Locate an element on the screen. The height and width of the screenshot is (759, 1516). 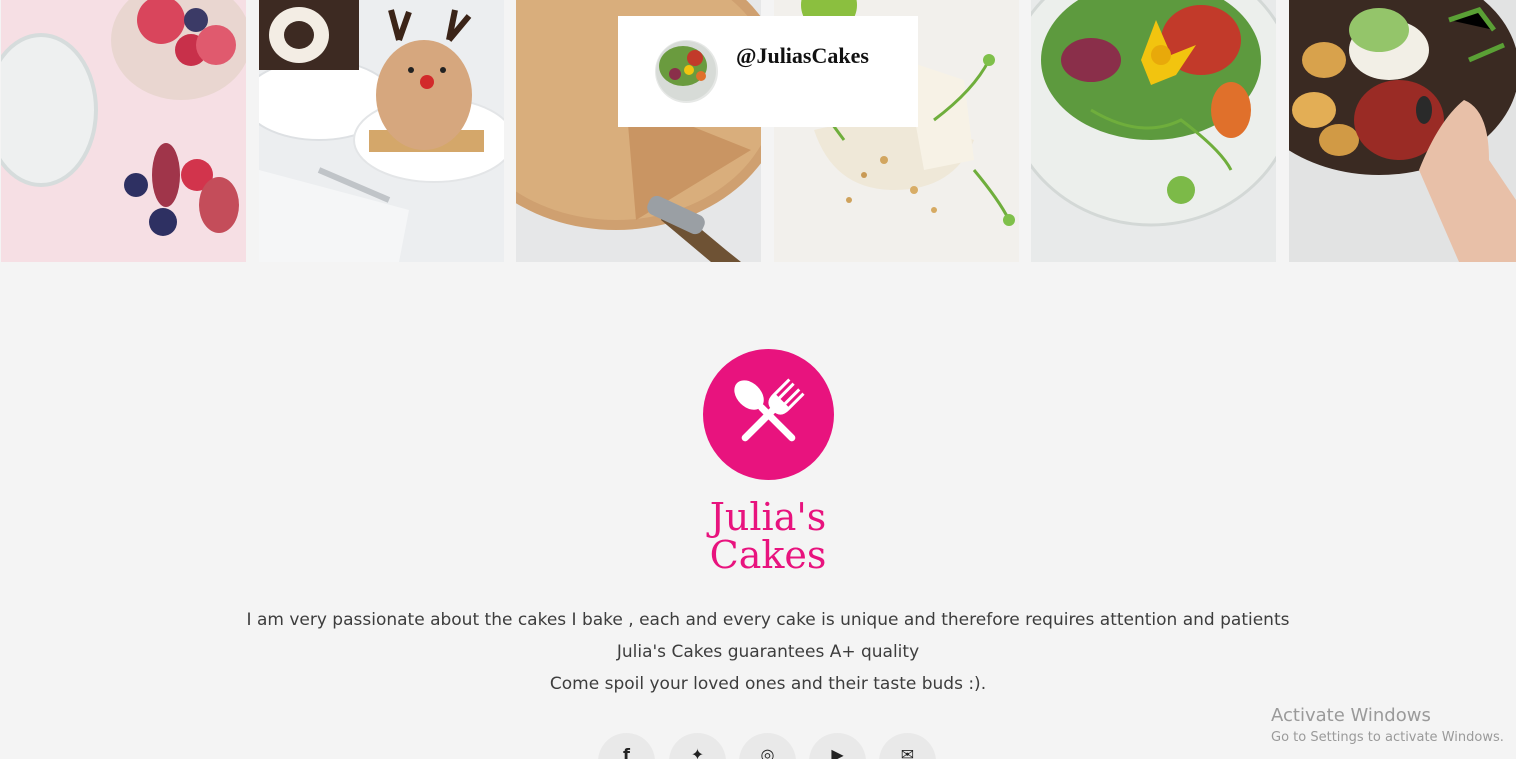
brand-logo is located at coordinates (768, 414).